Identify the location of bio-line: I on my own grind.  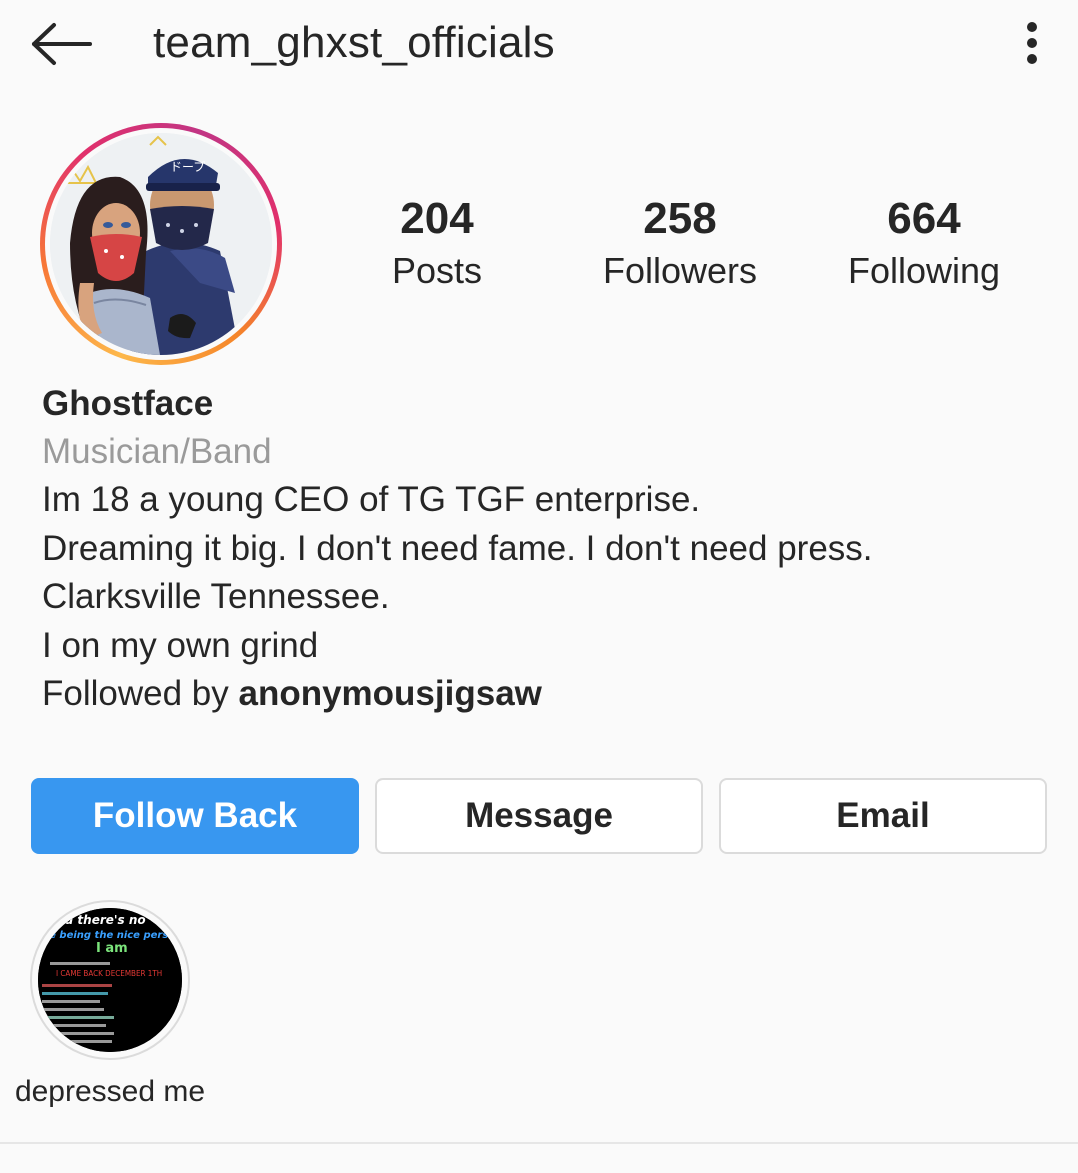
(180, 645).